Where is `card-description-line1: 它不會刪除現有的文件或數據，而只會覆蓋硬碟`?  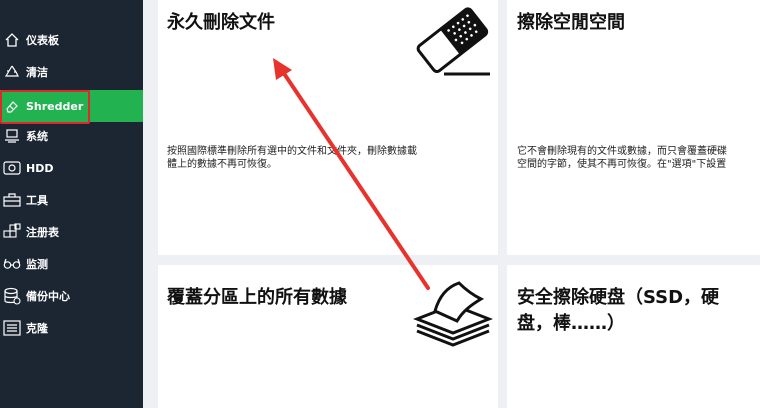
card-description-line1: 它不會刪除現有的文件或數據，而只會覆蓋硬碟 is located at coordinates (622, 151).